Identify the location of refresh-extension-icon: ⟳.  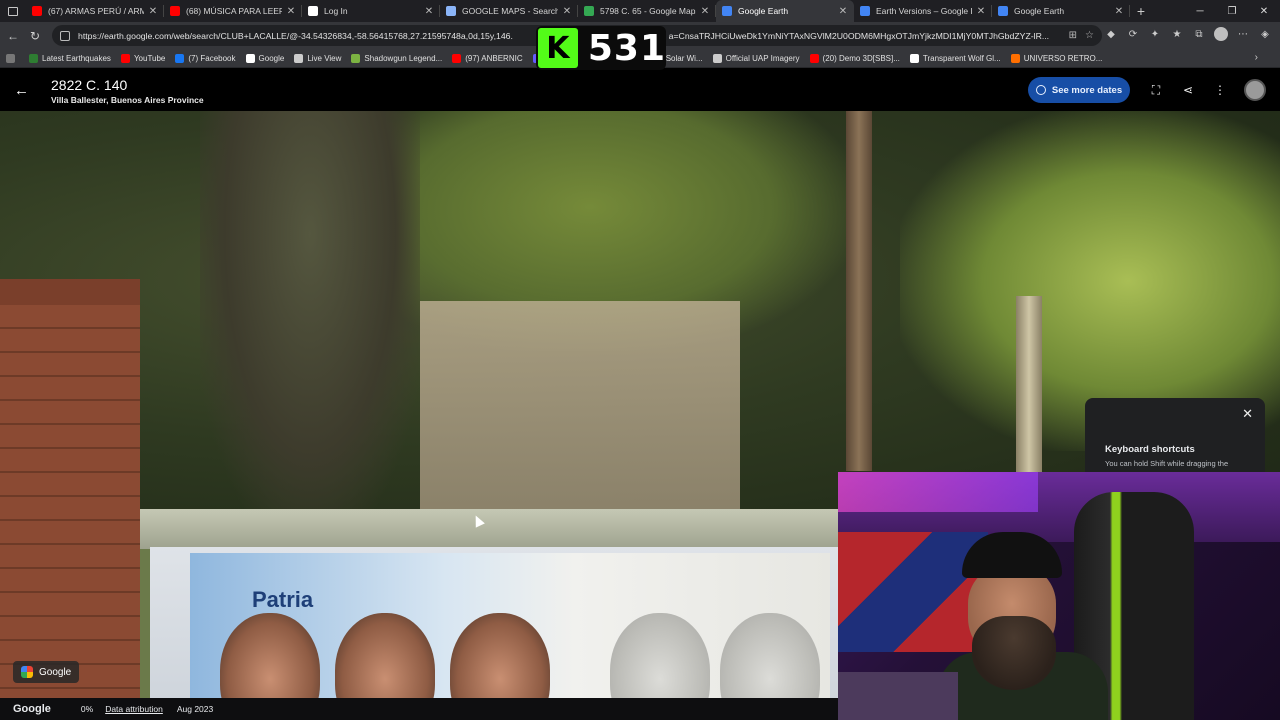
(1133, 34).